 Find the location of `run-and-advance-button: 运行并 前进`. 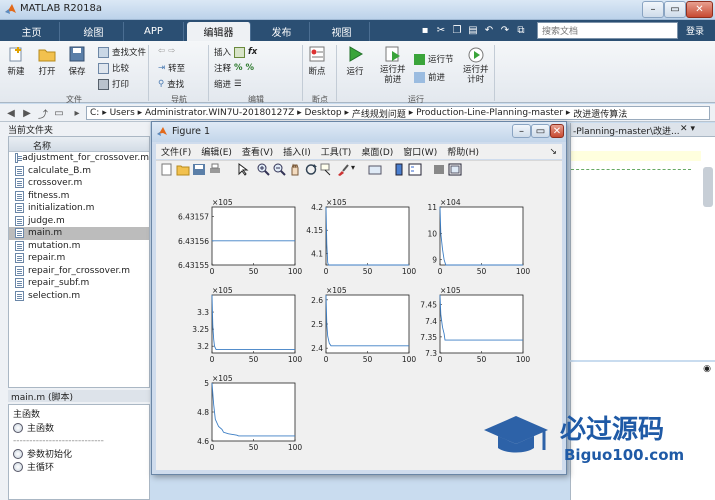

run-and-advance-button: 运行并 前进 is located at coordinates (393, 65).